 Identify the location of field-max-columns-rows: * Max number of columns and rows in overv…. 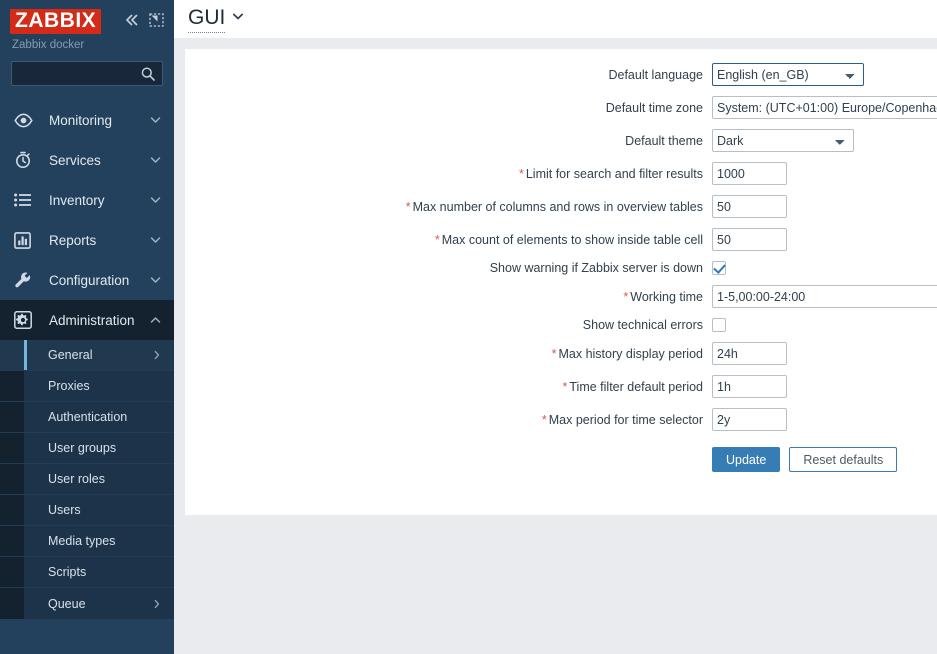
(561, 206).